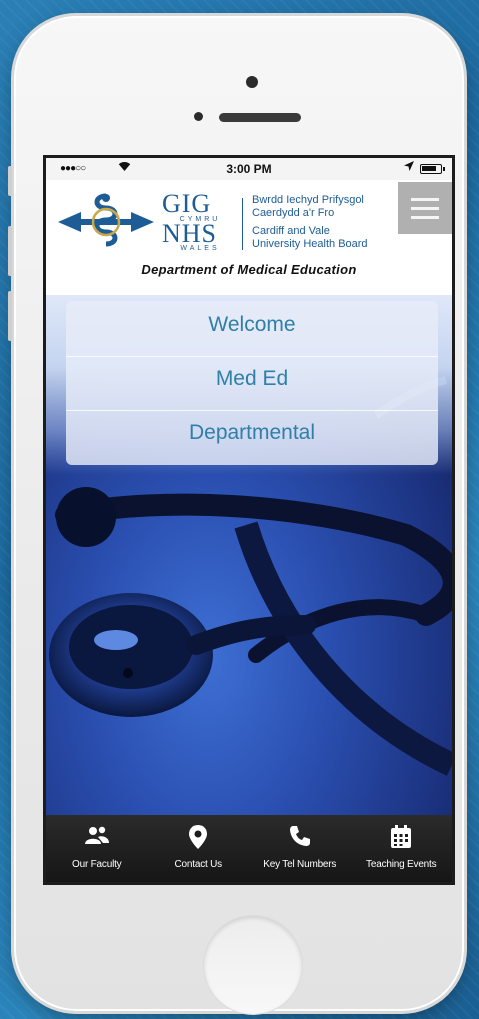 The image size is (479, 1019). I want to click on tab-key-tel-numbers: Key Tel Numbers, so click(300, 848).